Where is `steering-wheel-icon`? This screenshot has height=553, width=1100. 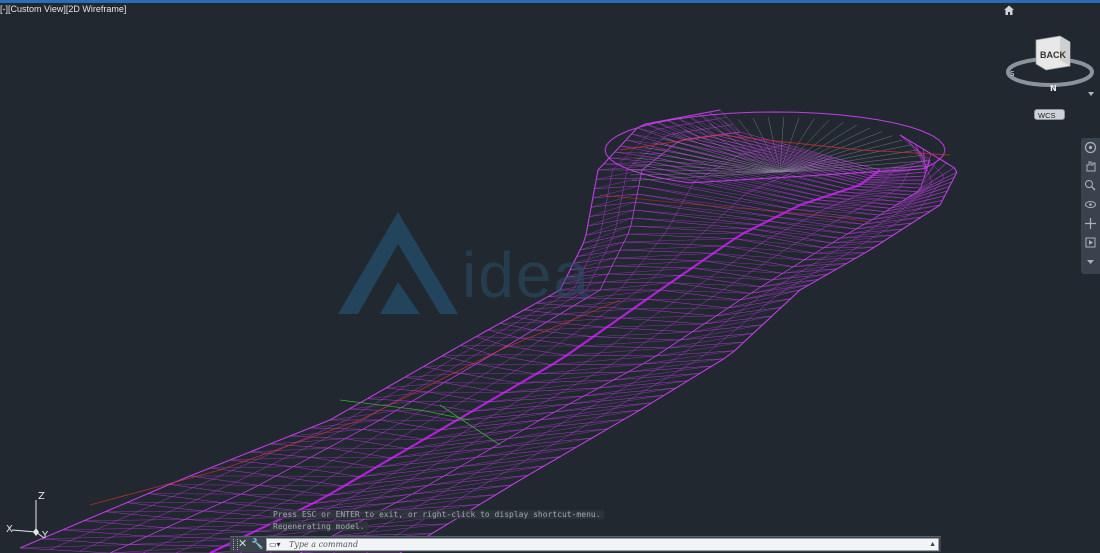
steering-wheel-icon is located at coordinates (1090, 147).